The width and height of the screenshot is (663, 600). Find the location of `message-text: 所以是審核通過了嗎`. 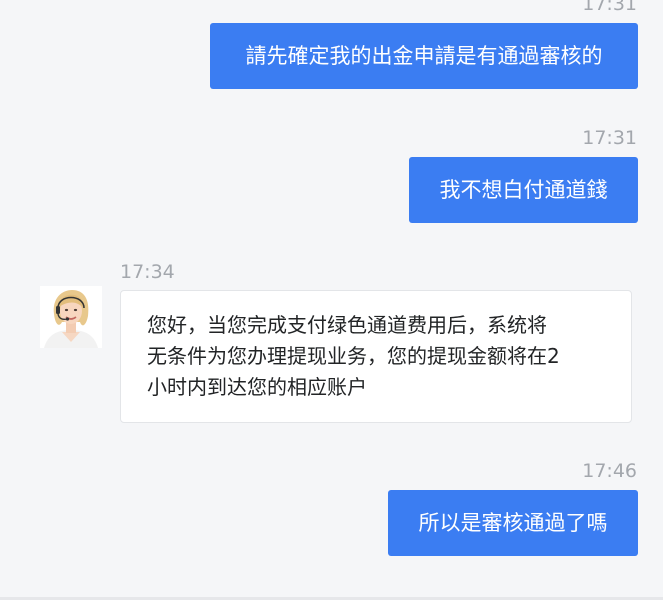

message-text: 所以是審核通過了嗎 is located at coordinates (513, 523).